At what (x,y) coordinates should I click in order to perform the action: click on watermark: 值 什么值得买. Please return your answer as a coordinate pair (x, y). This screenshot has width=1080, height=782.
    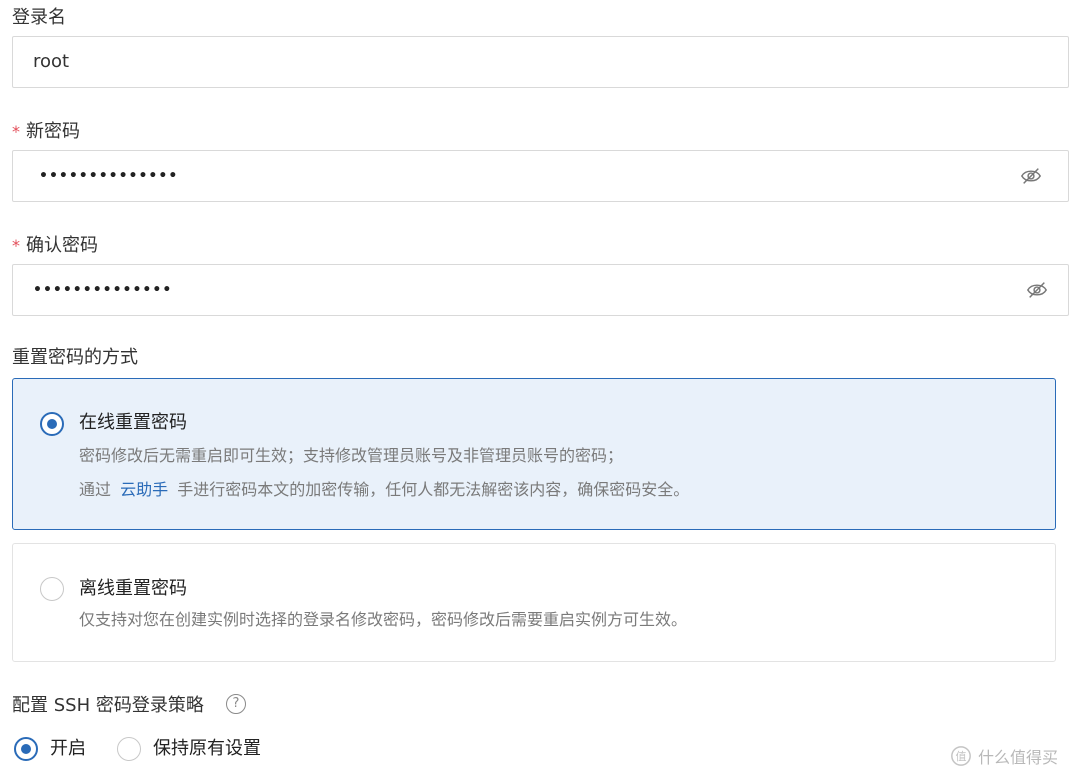
    Looking at the image, I should click on (1004, 756).